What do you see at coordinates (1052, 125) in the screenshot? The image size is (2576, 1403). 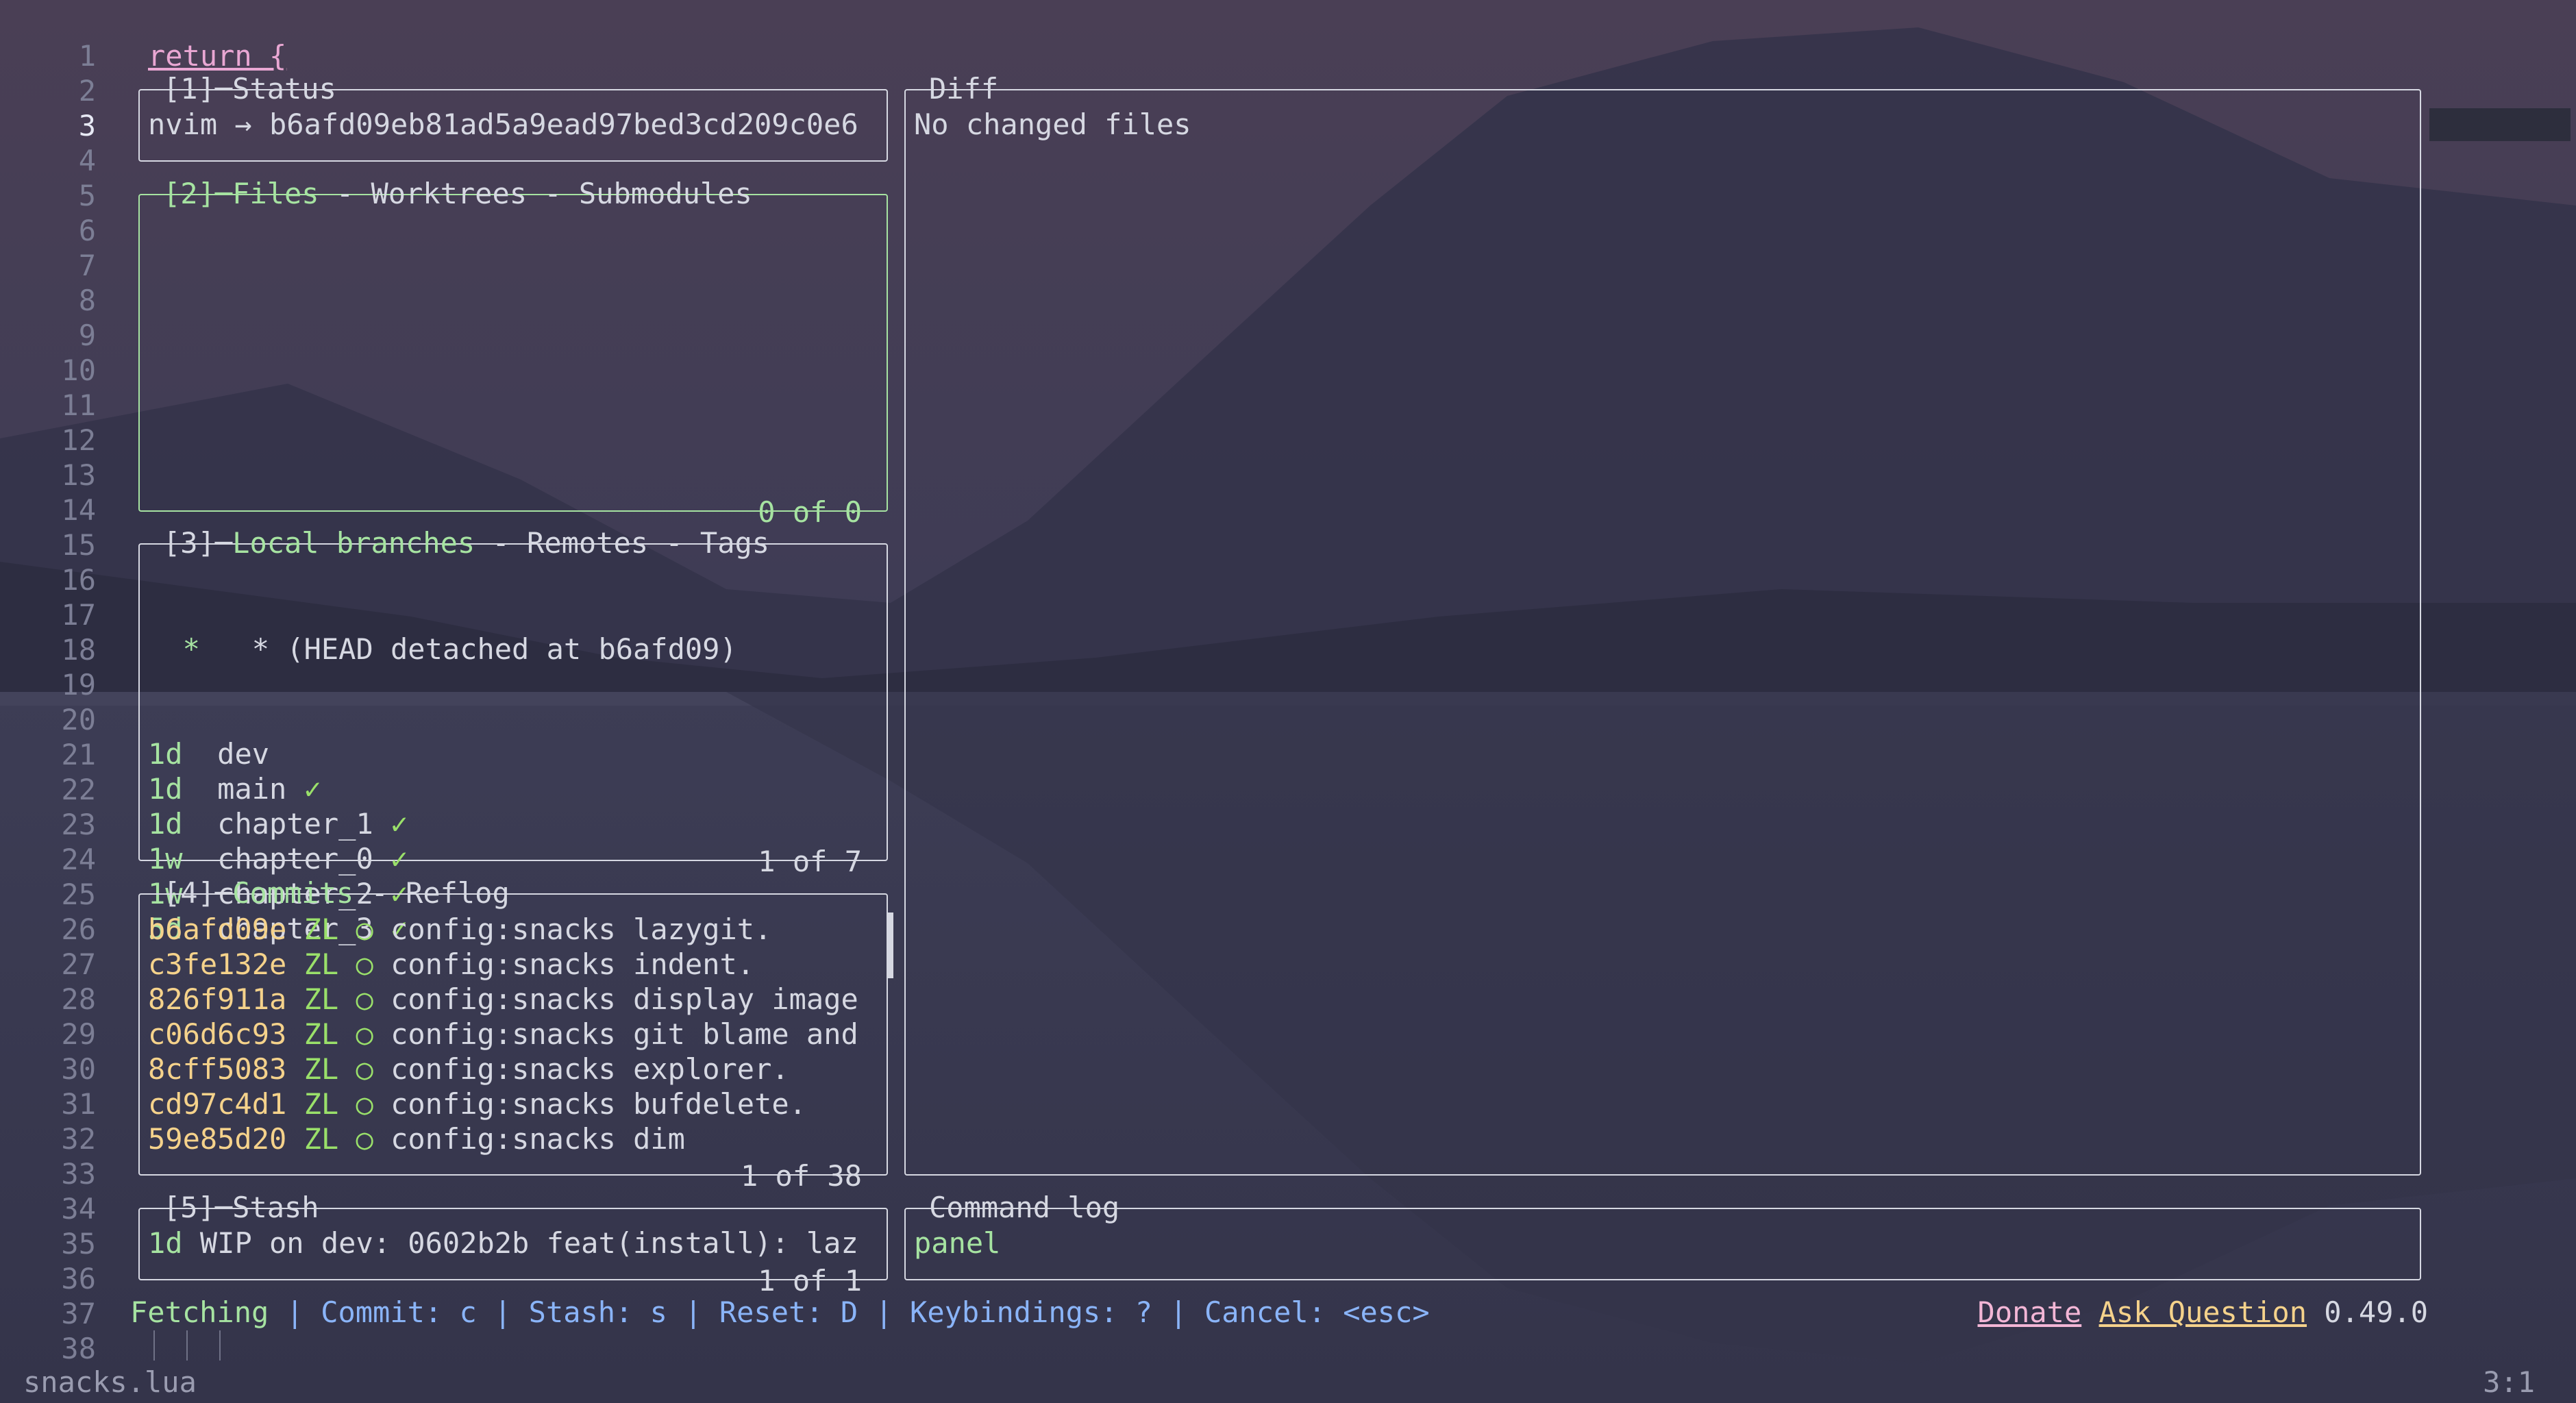 I see `diff-text: No changed files` at bounding box center [1052, 125].